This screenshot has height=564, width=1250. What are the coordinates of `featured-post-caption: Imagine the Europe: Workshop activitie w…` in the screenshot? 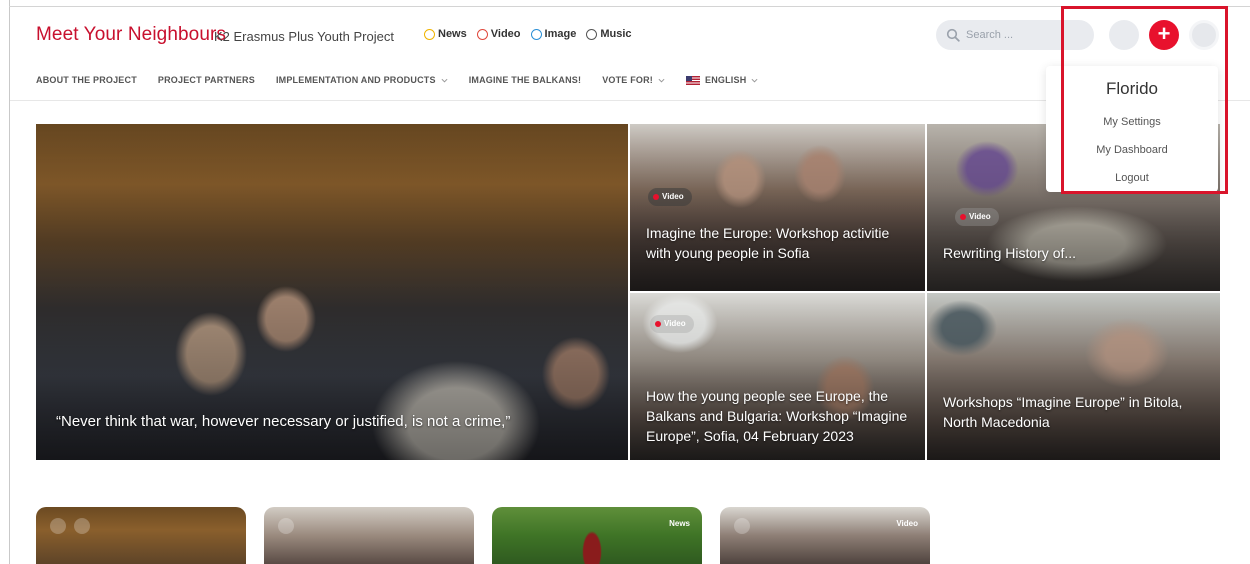 It's located at (768, 243).